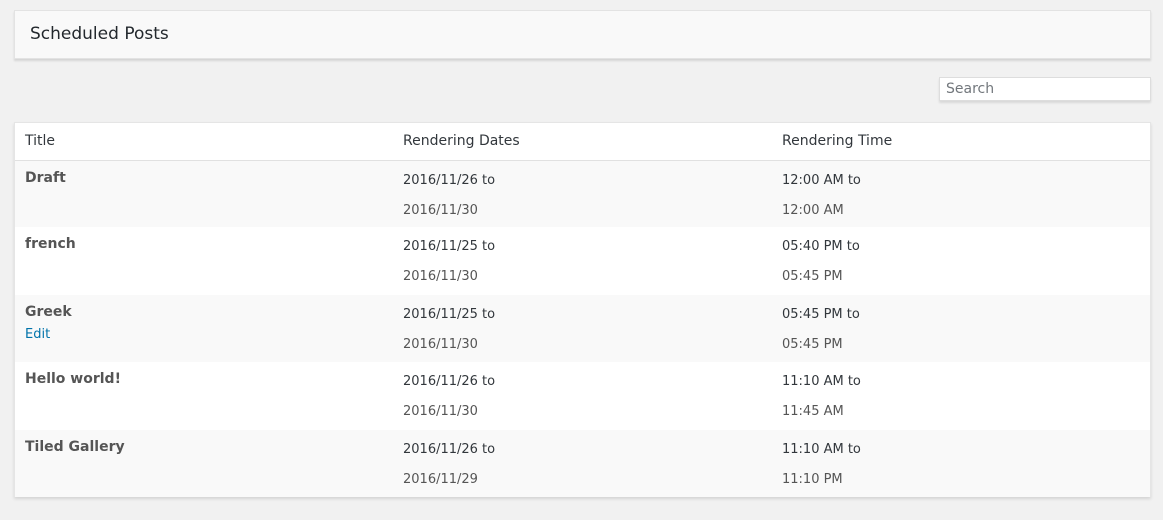 The image size is (1163, 520). I want to click on page-title: Scheduled Posts, so click(99, 34).